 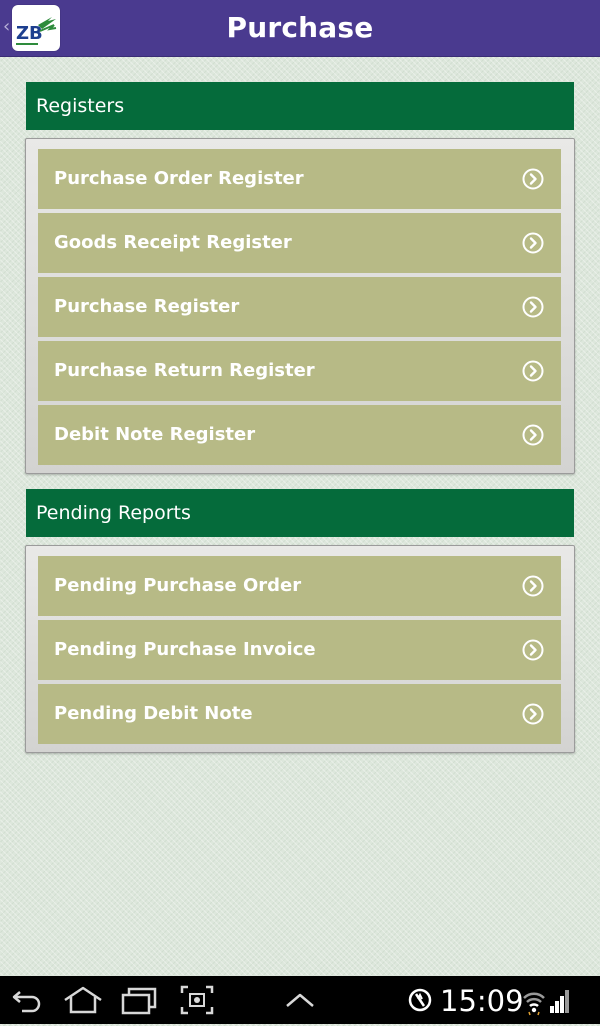 What do you see at coordinates (27, 1000) in the screenshot?
I see `back-icon` at bounding box center [27, 1000].